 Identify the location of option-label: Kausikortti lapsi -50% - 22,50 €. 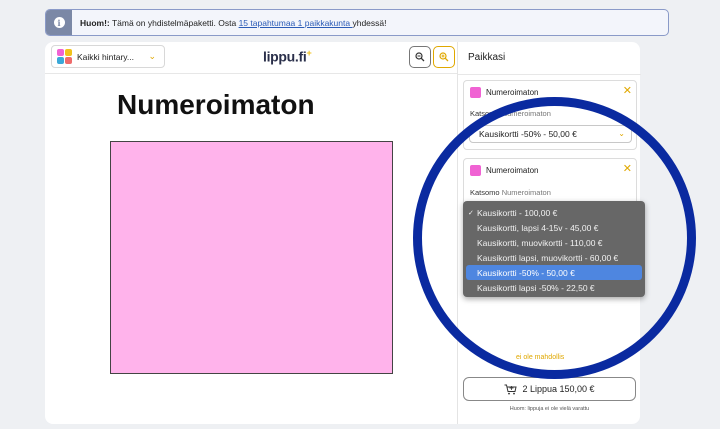
(536, 287).